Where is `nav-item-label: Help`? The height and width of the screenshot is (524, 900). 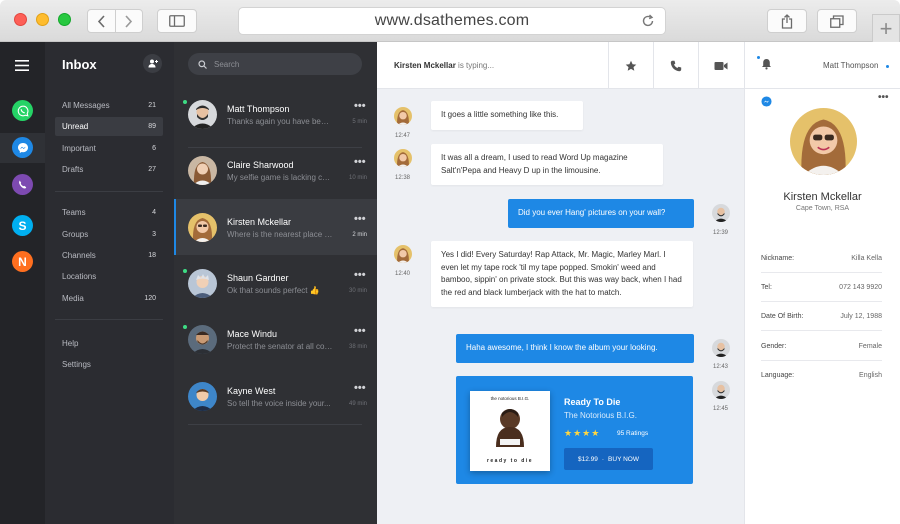 nav-item-label: Help is located at coordinates (70, 343).